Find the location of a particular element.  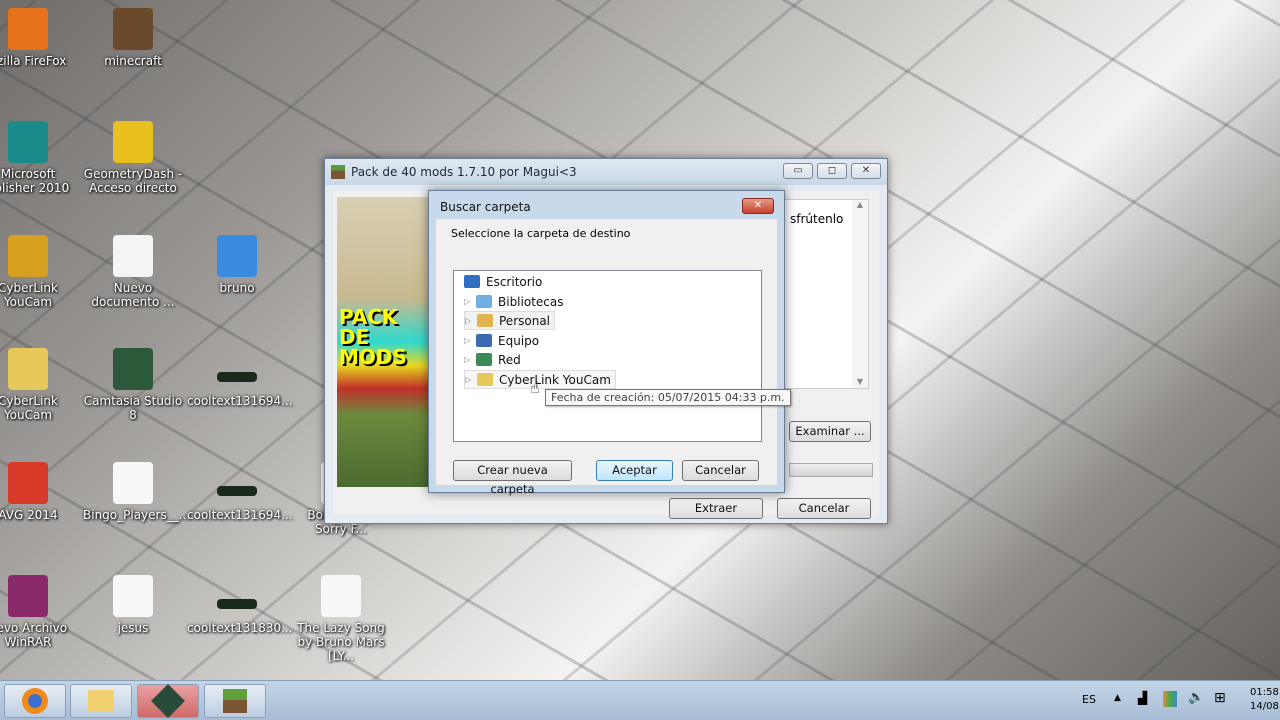

tree-label: Personal is located at coordinates (525, 320).